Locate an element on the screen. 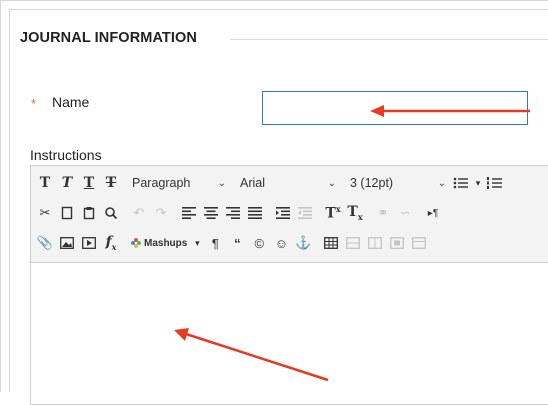 The image size is (548, 405). section-title: JOURNAL INFORMATION is located at coordinates (108, 38).